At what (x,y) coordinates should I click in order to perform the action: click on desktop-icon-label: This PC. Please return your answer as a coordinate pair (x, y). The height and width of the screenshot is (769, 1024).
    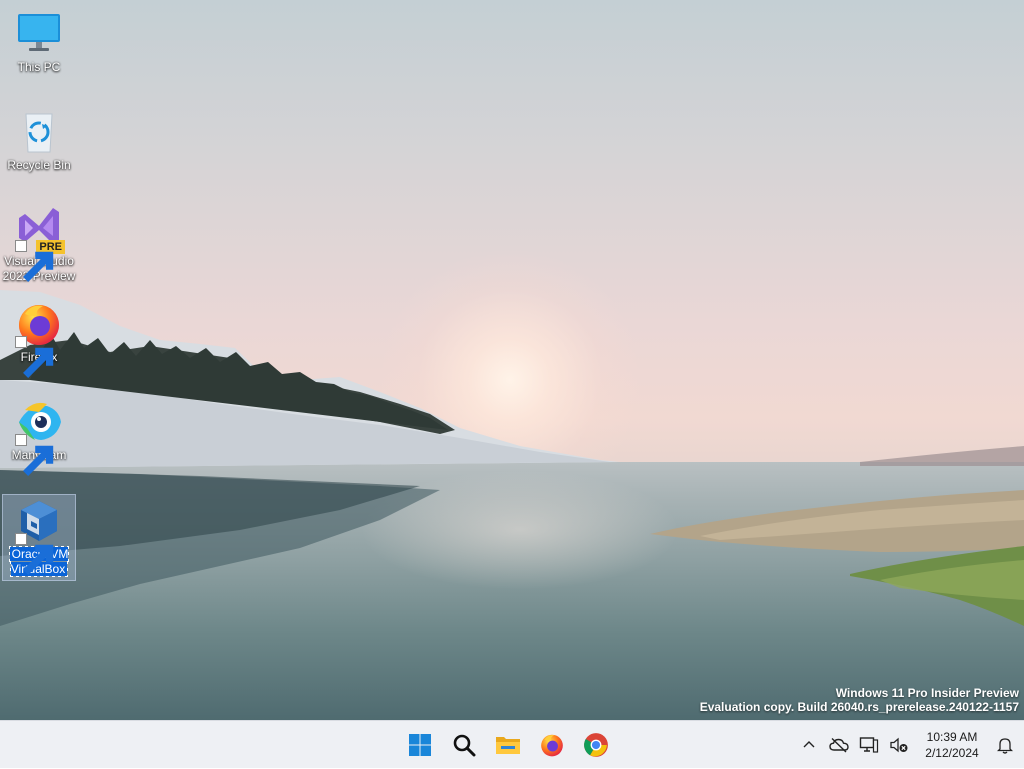
    Looking at the image, I should click on (39, 67).